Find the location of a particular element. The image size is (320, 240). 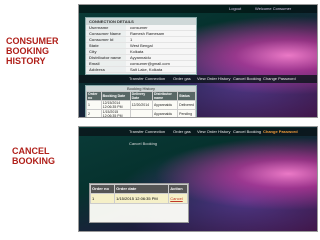

detail-key: Consumer Id is located at coordinates (101, 39).